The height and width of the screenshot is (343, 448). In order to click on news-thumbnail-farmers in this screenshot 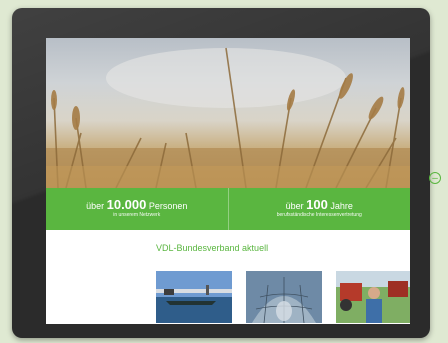, I will do `click(373, 297)`.